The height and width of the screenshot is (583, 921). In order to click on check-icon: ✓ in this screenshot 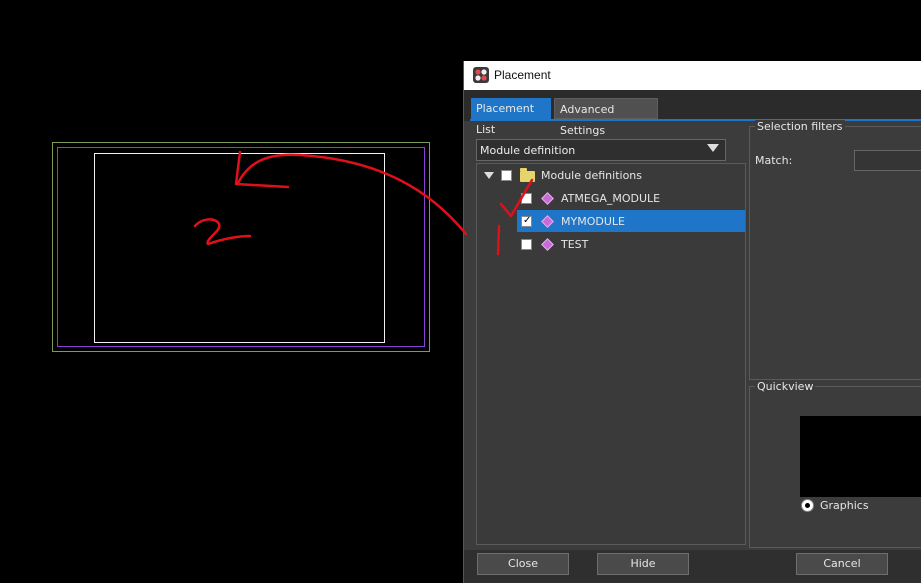, I will do `click(527, 220)`.